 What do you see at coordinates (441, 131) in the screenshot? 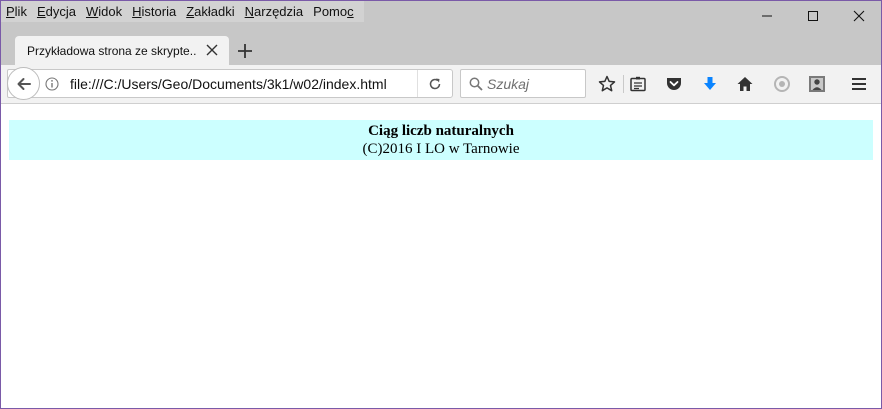
I see `page-heading: Ciąg liczb naturalnych` at bounding box center [441, 131].